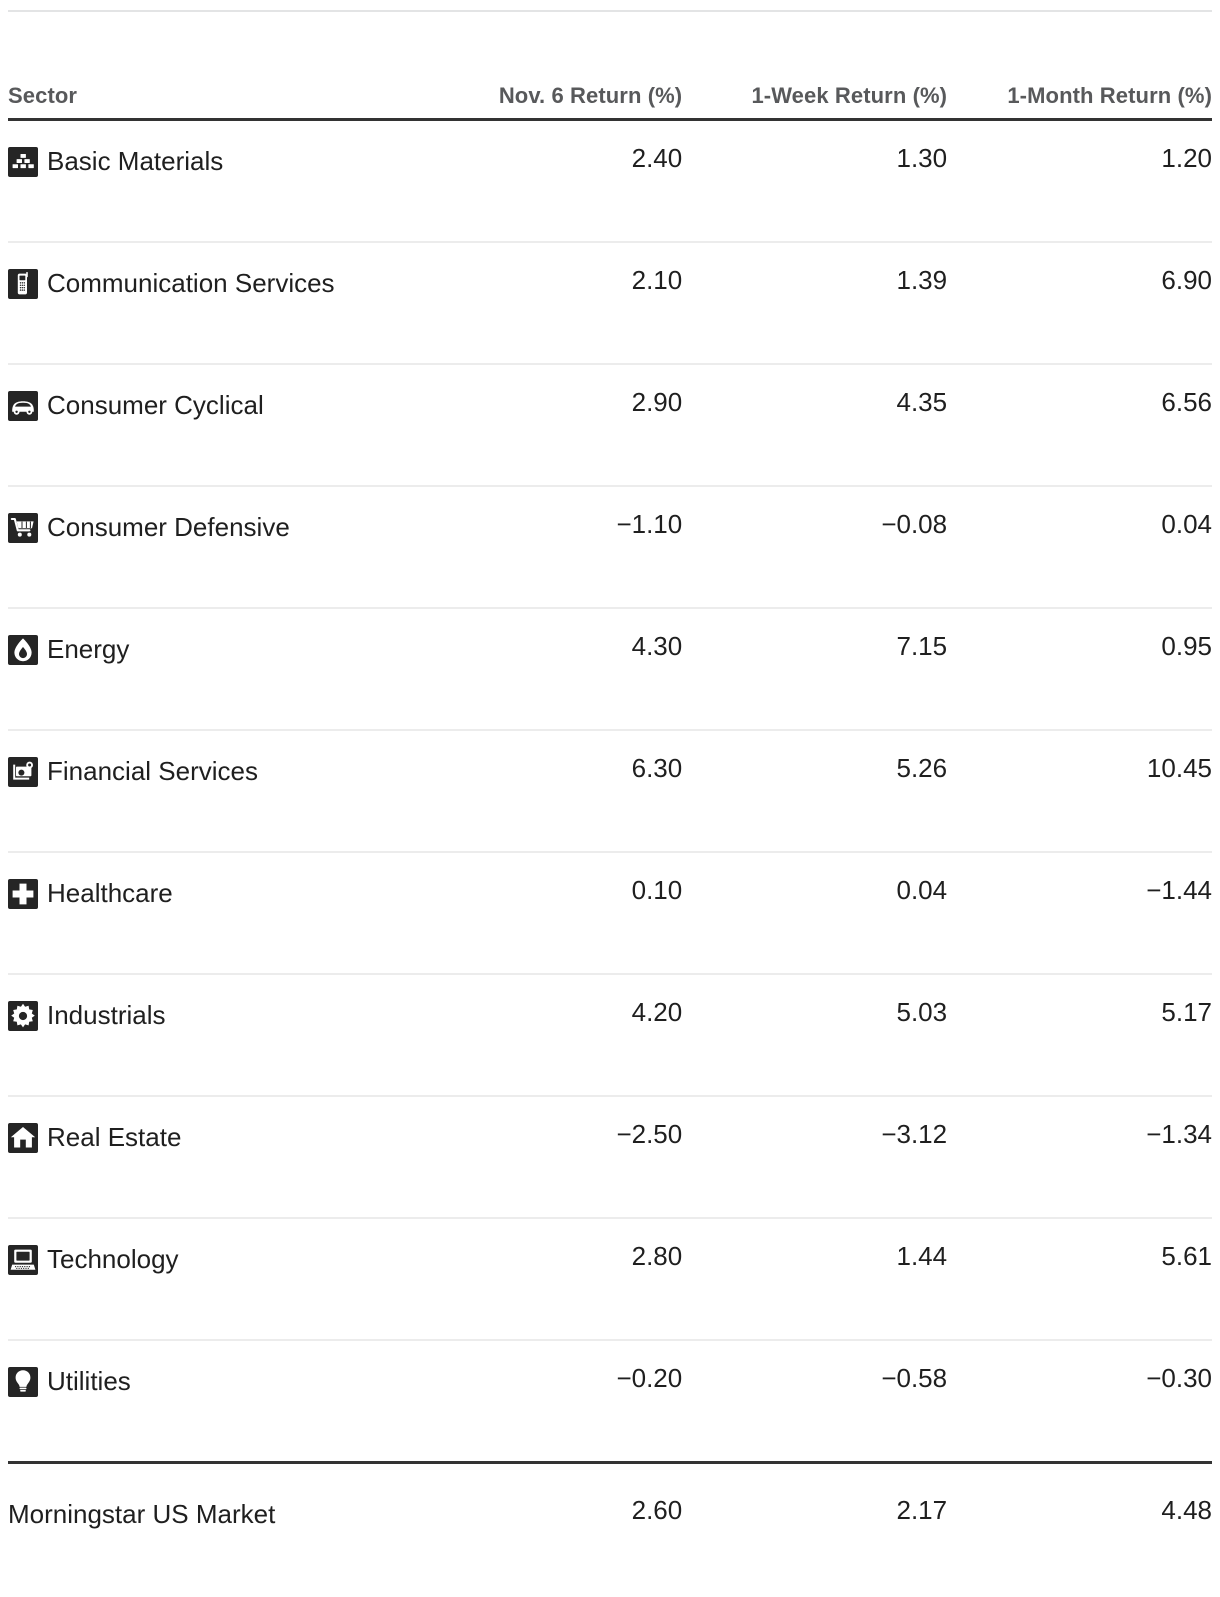  I want to click on table-row: Technology 2.80 1.44 5.61, so click(610, 1280).